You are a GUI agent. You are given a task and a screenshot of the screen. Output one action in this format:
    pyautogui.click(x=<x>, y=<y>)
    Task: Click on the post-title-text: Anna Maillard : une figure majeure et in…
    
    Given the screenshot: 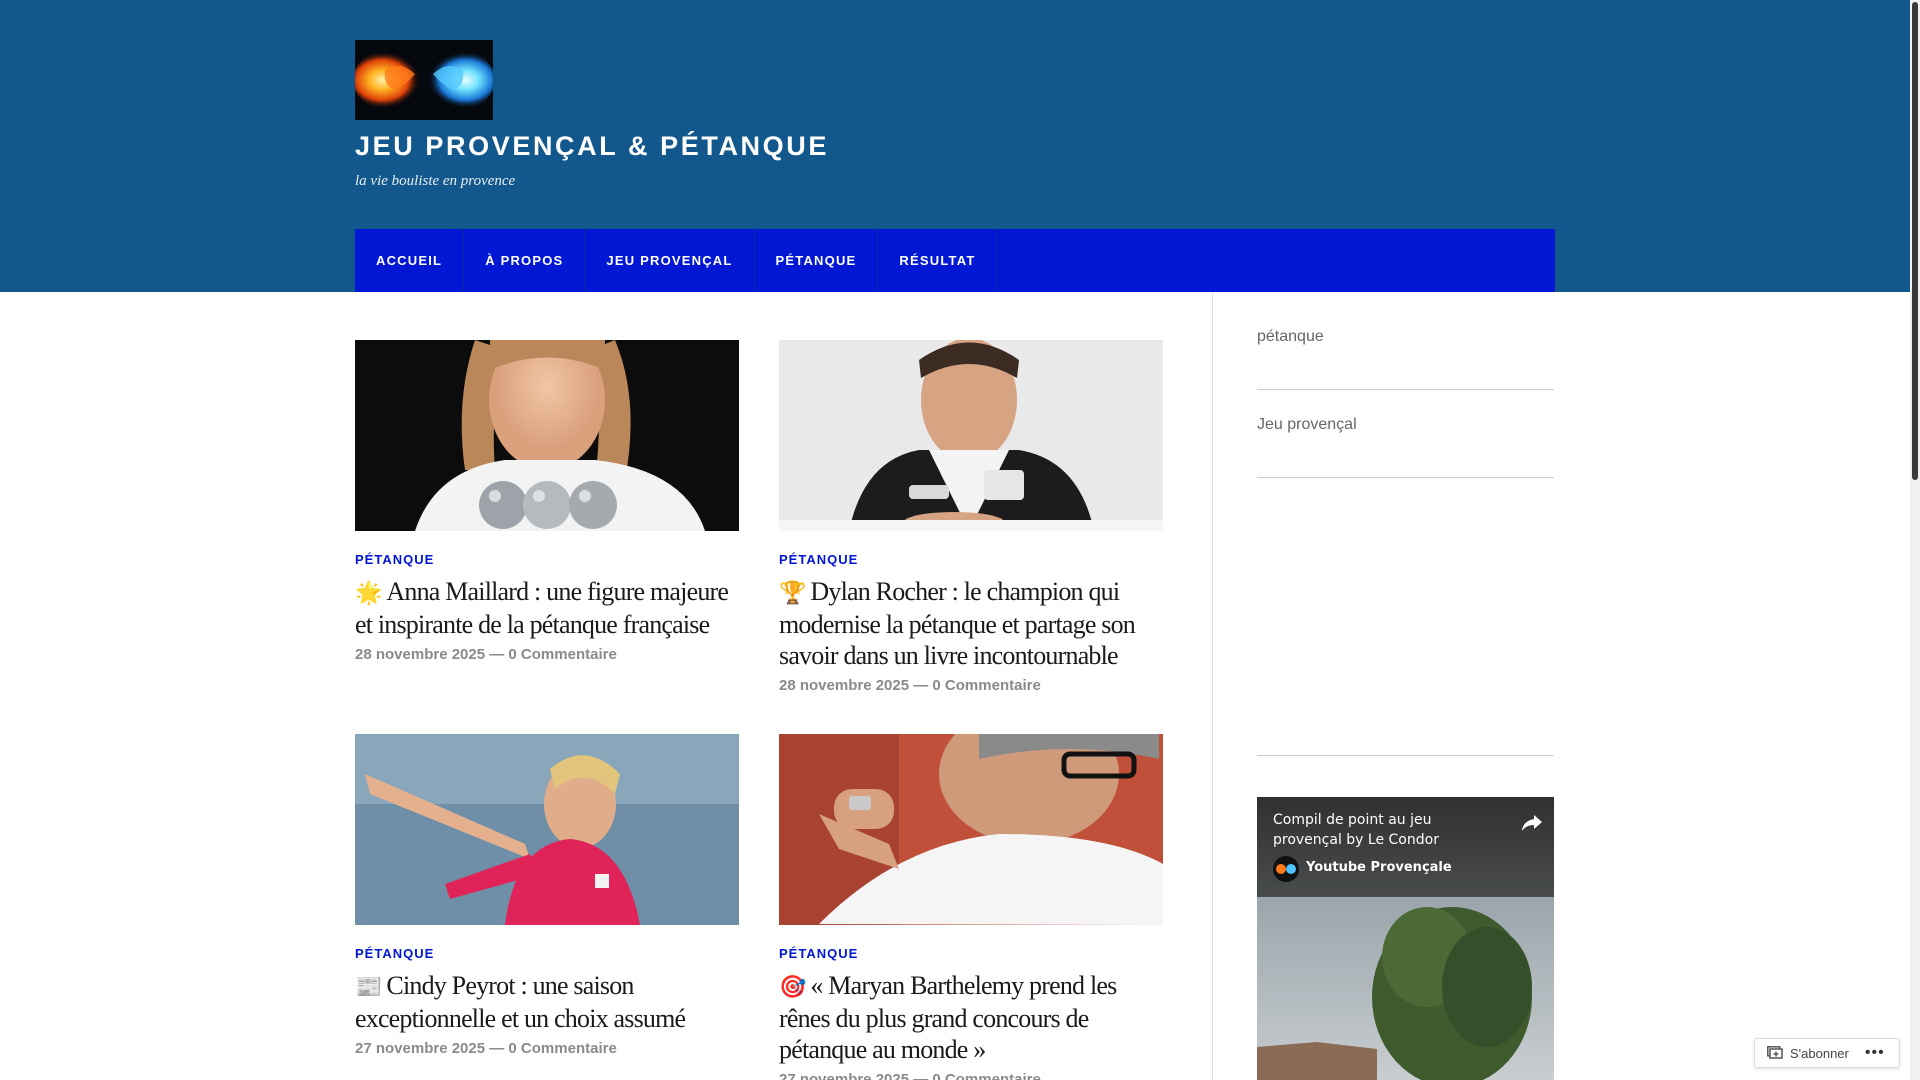 What is the action you would take?
    pyautogui.click(x=542, y=608)
    